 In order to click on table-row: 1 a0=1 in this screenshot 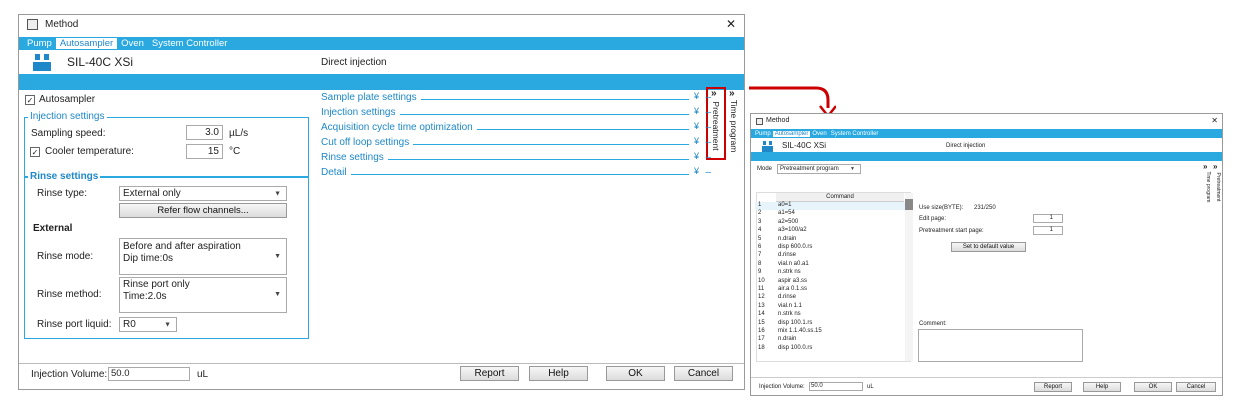, I will do `click(830, 206)`.